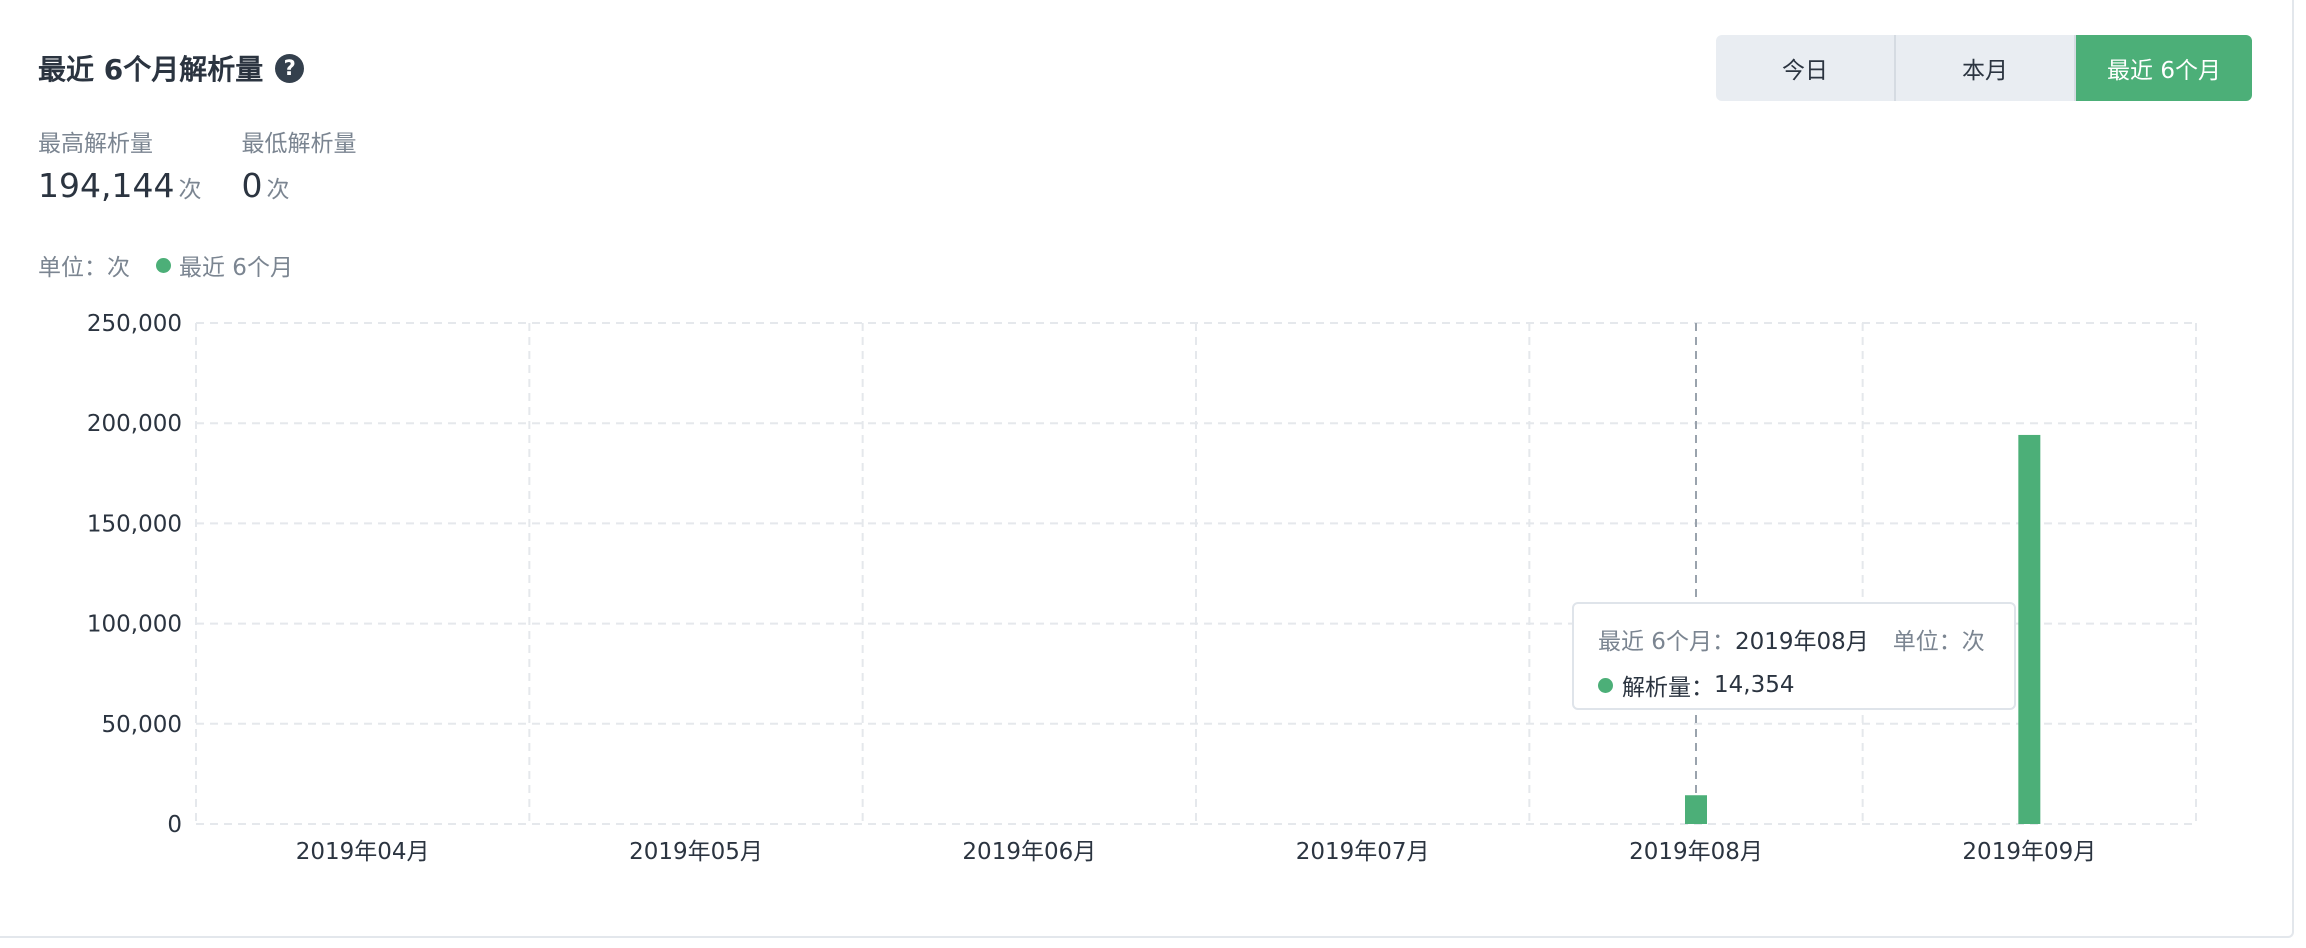 The height and width of the screenshot is (948, 2306). Describe the element at coordinates (134, 324) in the screenshot. I see `y-tick-label: 250,000` at that location.